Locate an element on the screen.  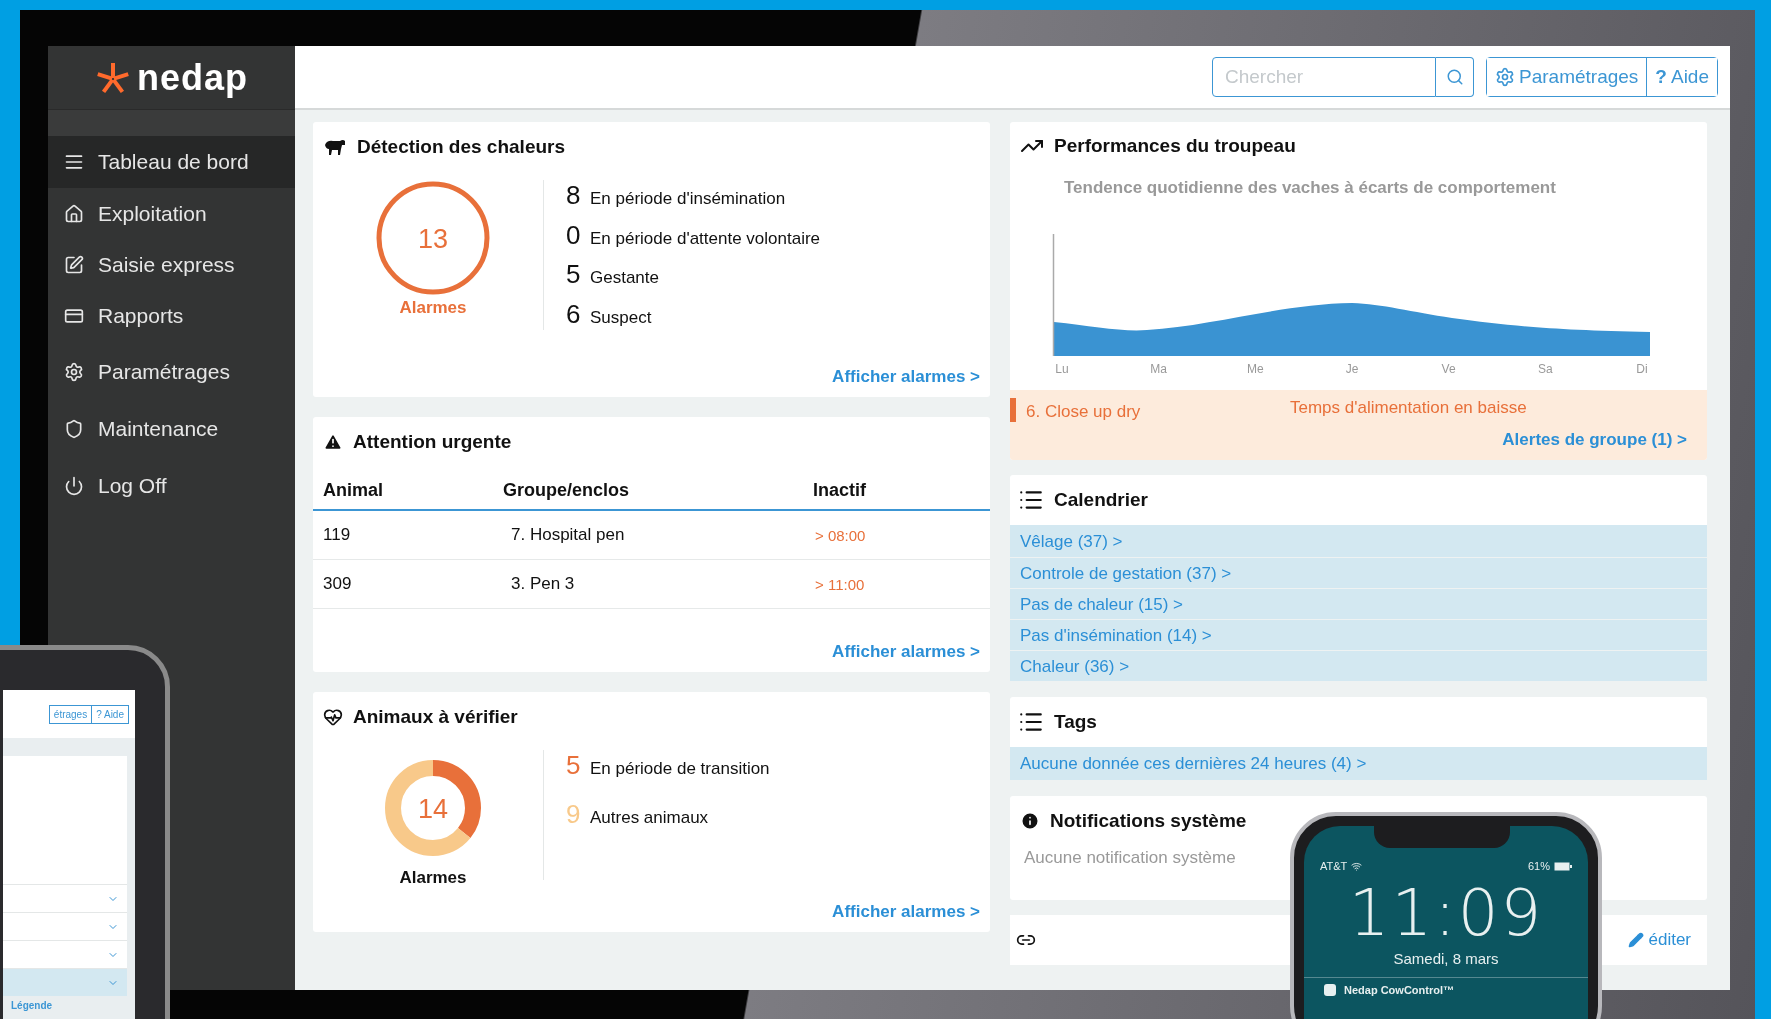
card-title: Détection des chaleurs is located at coordinates (461, 147).